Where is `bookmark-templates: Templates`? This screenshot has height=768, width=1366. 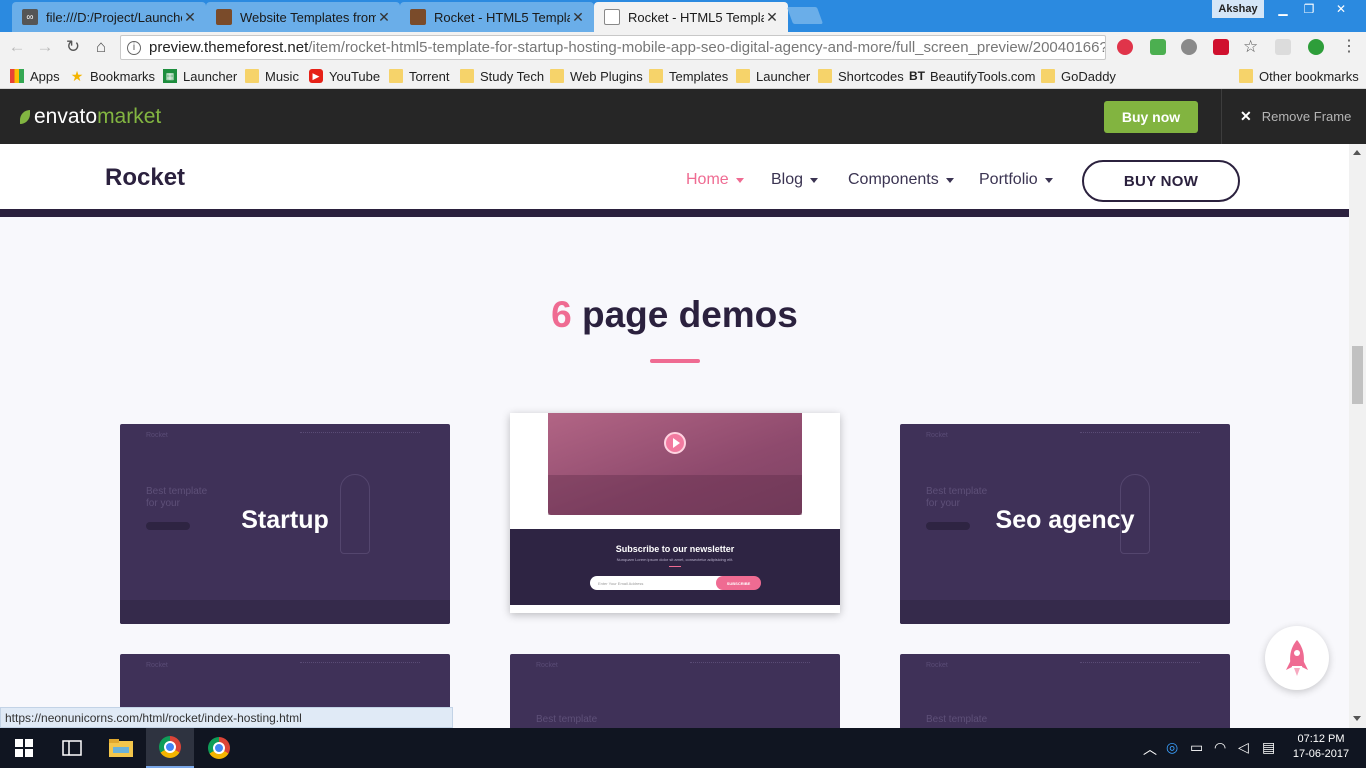
bookmark-templates: Templates is located at coordinates (688, 76).